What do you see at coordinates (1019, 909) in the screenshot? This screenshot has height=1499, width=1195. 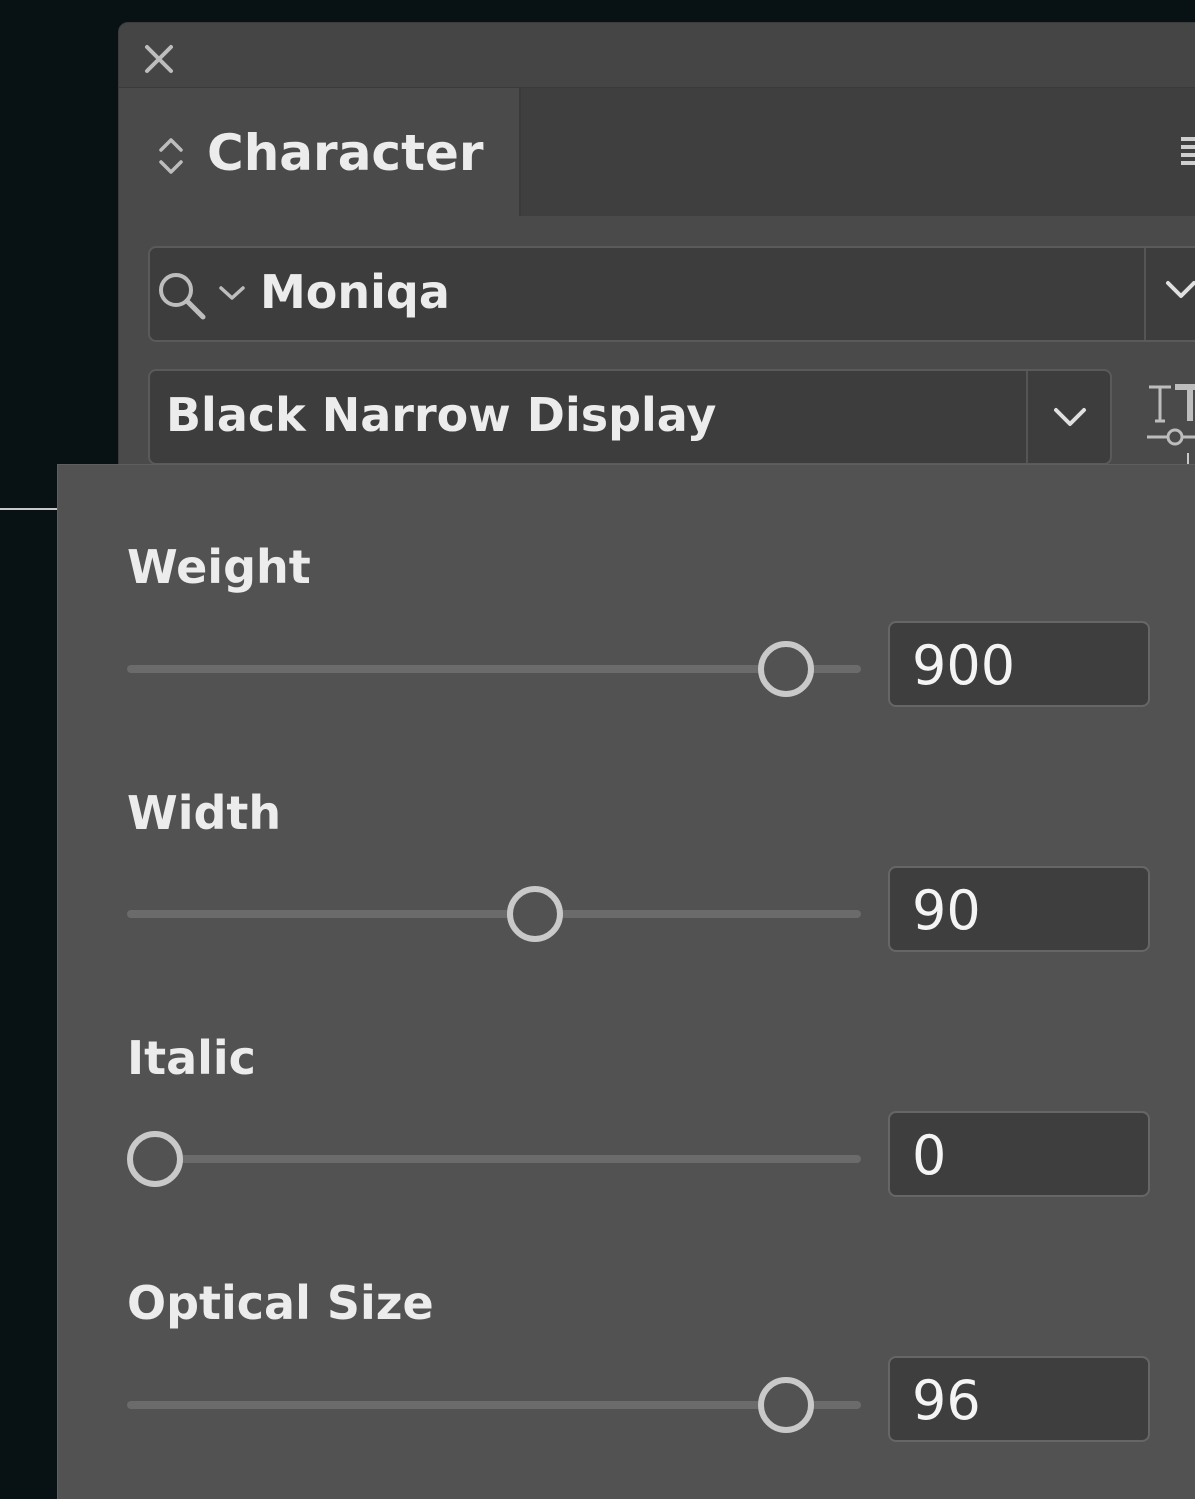 I see `width-value-field: 90` at bounding box center [1019, 909].